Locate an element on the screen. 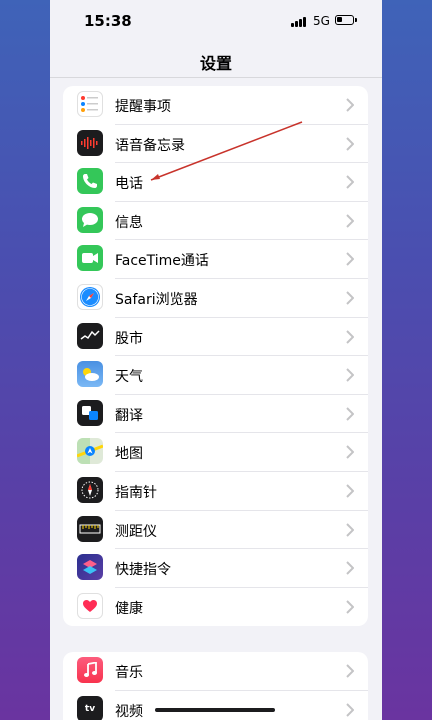 The image size is (432, 720). row-label: 指南针 is located at coordinates (136, 492).